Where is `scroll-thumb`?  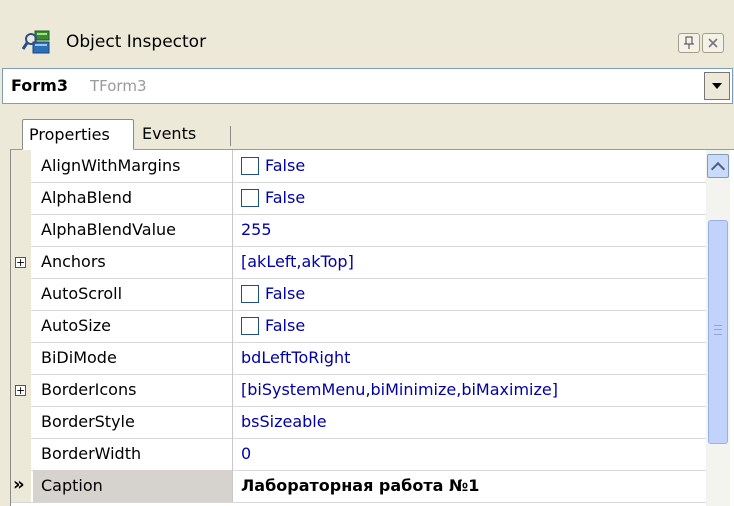
scroll-thumb is located at coordinates (718, 332).